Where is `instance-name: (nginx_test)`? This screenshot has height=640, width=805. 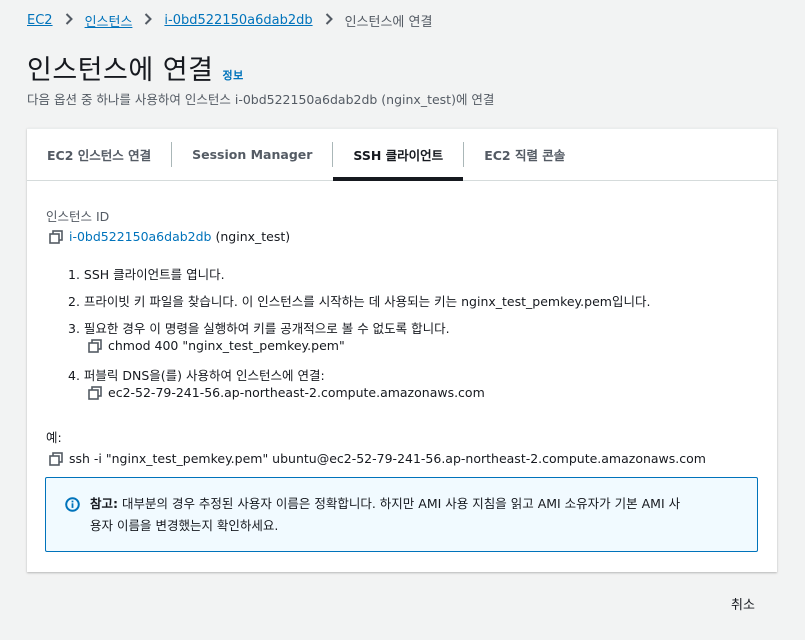 instance-name: (nginx_test) is located at coordinates (253, 236).